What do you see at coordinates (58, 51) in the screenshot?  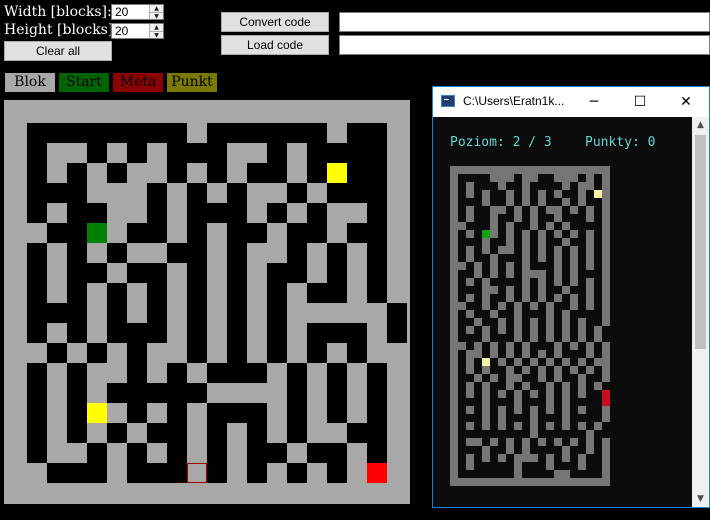 I see `clear-all-button: Clear all` at bounding box center [58, 51].